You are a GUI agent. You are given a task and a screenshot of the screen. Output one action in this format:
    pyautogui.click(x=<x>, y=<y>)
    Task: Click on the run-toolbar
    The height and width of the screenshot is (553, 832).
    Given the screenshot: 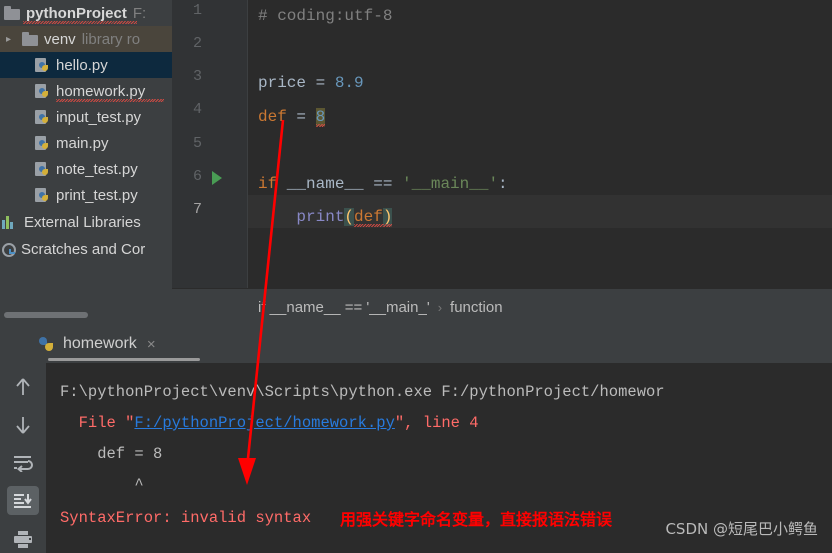 What is the action you would take?
    pyautogui.click(x=23, y=458)
    